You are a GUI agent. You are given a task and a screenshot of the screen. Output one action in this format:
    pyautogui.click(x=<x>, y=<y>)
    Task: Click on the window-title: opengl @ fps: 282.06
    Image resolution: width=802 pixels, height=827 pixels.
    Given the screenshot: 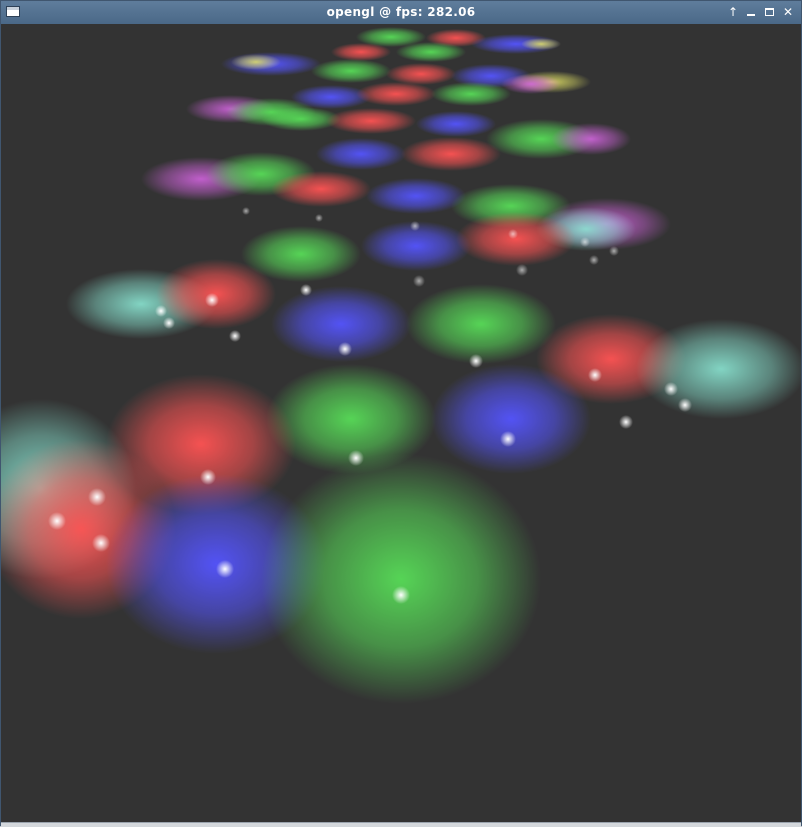 What is the action you would take?
    pyautogui.click(x=401, y=12)
    